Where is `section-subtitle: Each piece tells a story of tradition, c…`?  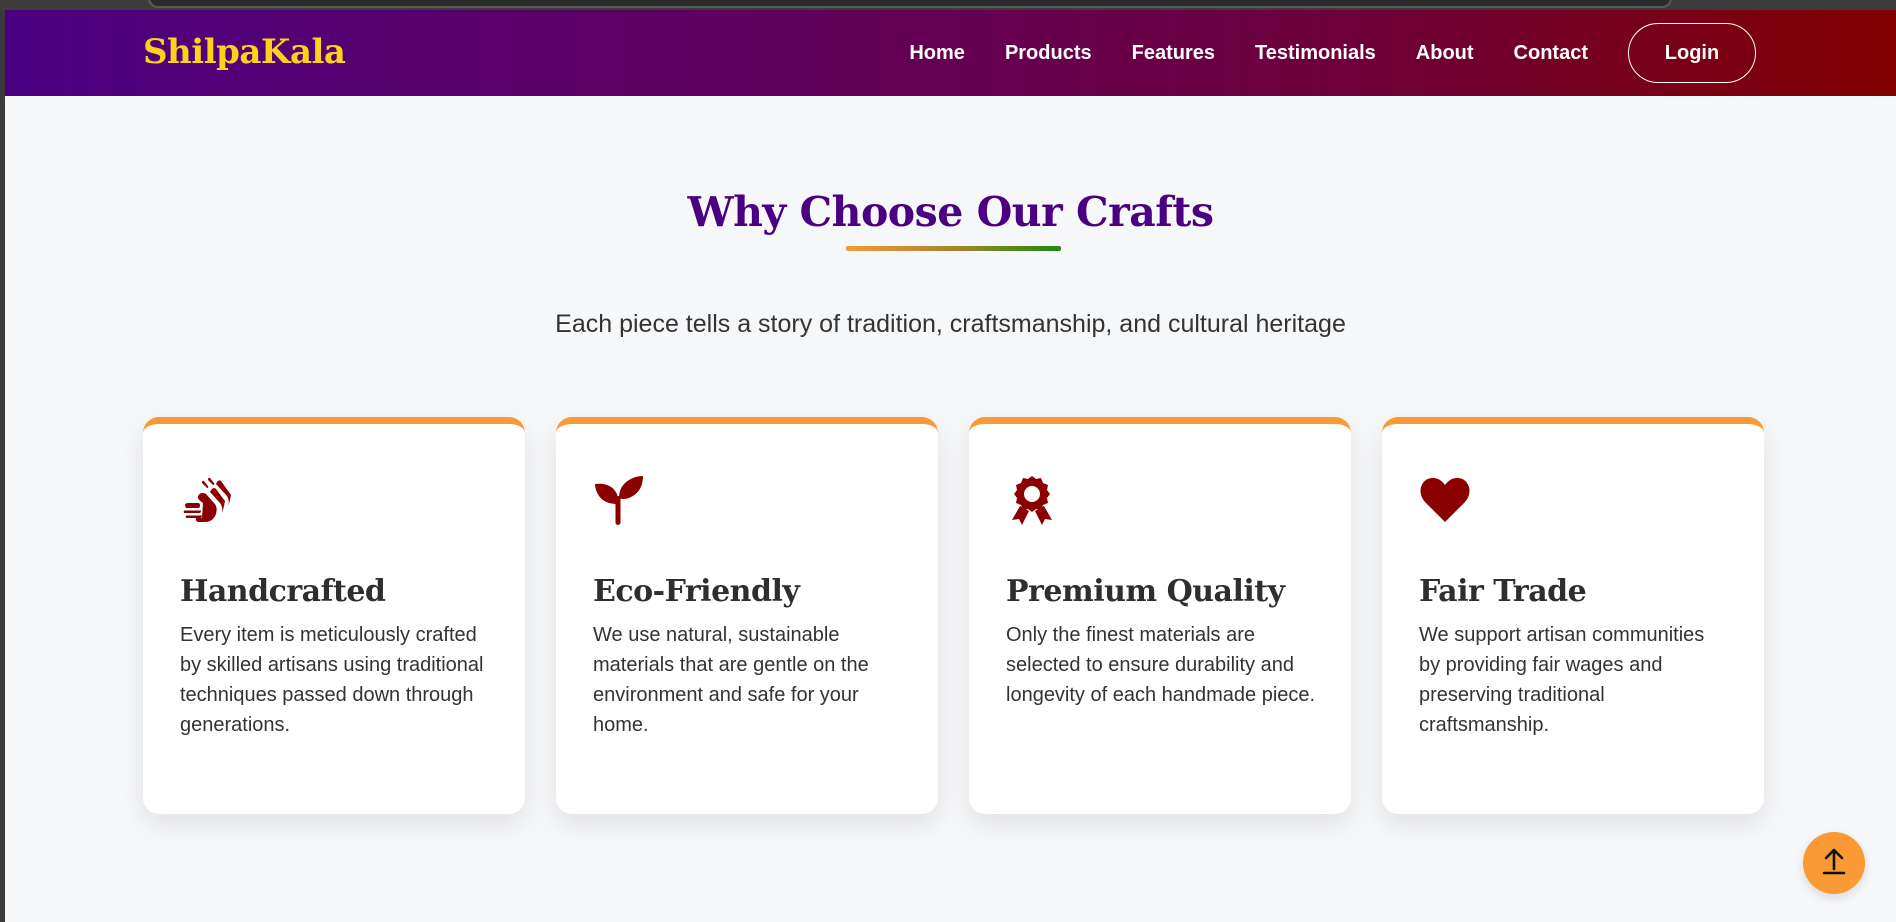
section-subtitle: Each piece tells a story of tradition, c… is located at coordinates (950, 324).